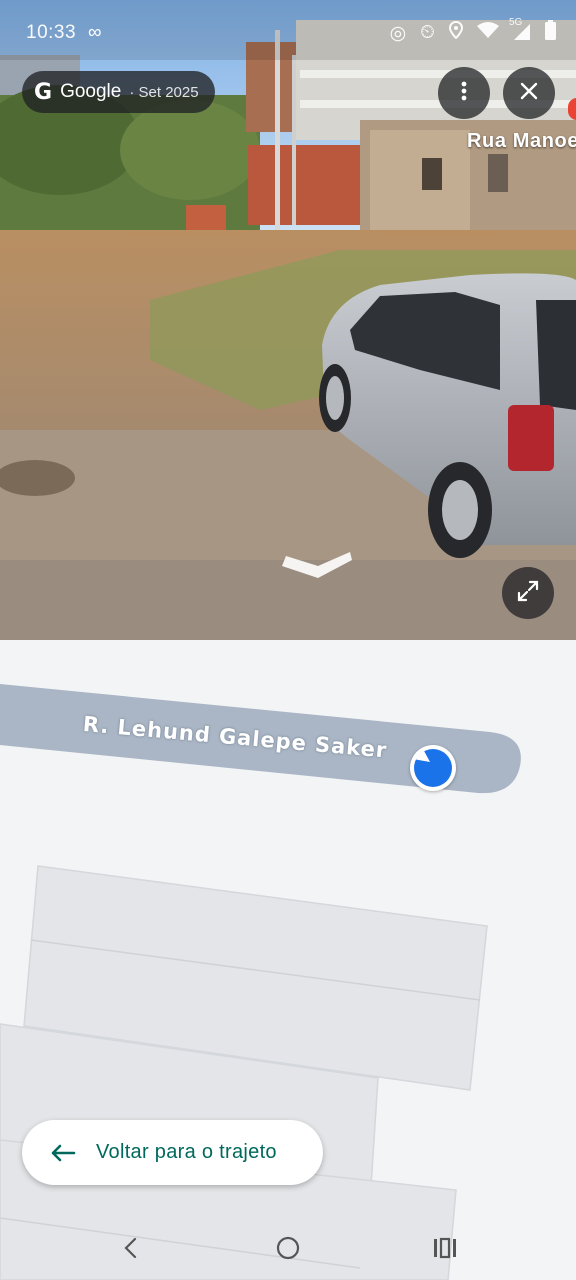 This screenshot has height=1280, width=576. I want to click on pin-marker-icon, so click(572, 109).